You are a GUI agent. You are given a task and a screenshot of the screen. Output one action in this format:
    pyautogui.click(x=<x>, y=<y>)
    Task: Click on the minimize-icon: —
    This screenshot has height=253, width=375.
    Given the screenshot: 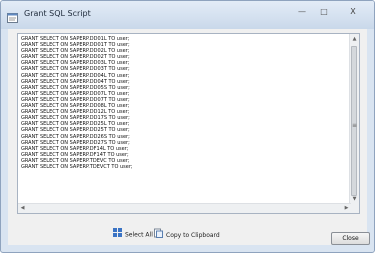 What is the action you would take?
    pyautogui.click(x=302, y=11)
    